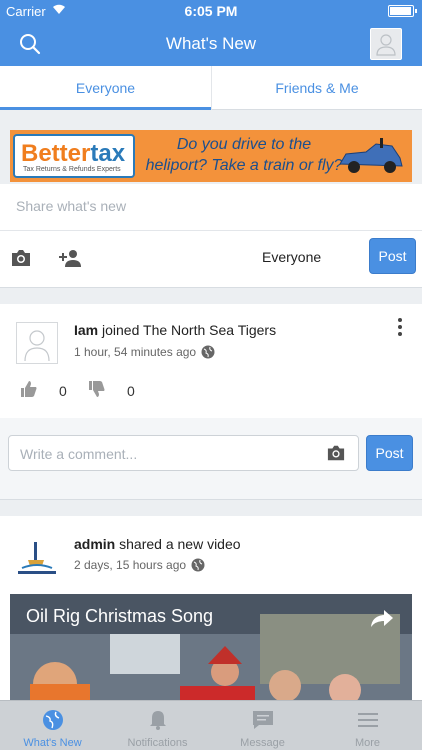 This screenshot has width=422, height=750. Describe the element at coordinates (371, 155) in the screenshot. I see `car-illustration-icon` at that location.